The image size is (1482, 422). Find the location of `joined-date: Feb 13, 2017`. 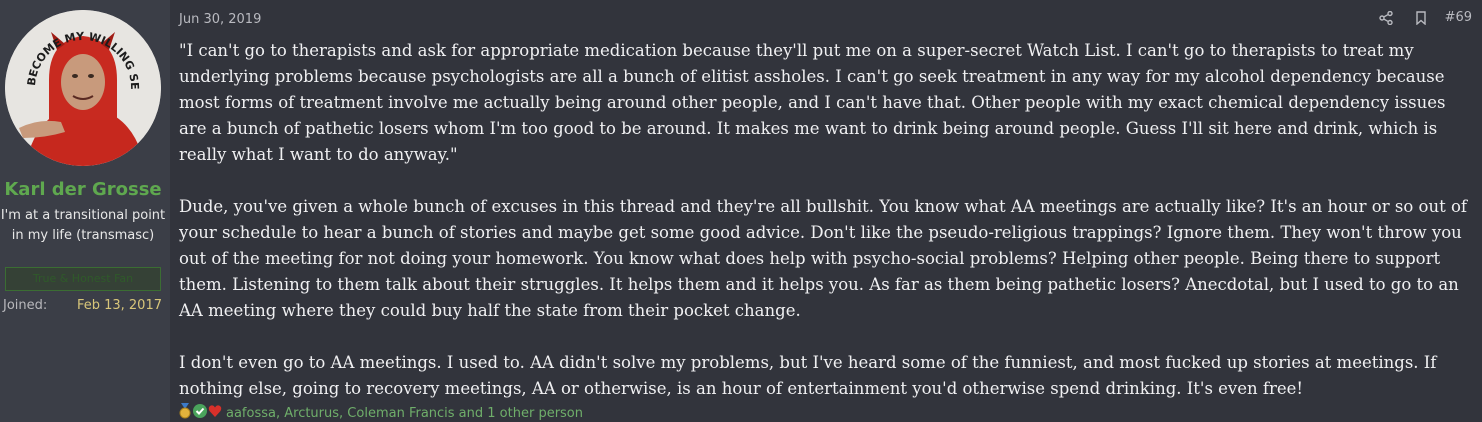

joined-date: Feb 13, 2017 is located at coordinates (119, 305).